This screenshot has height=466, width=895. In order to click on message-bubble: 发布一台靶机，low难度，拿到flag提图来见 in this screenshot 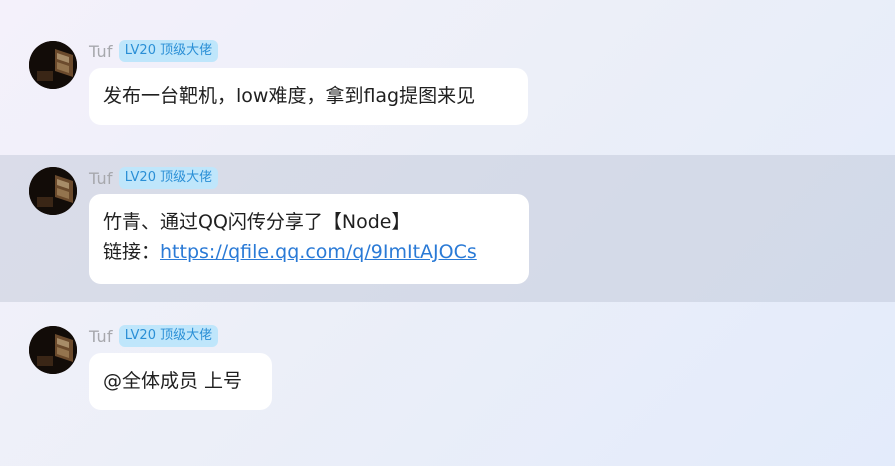, I will do `click(308, 96)`.